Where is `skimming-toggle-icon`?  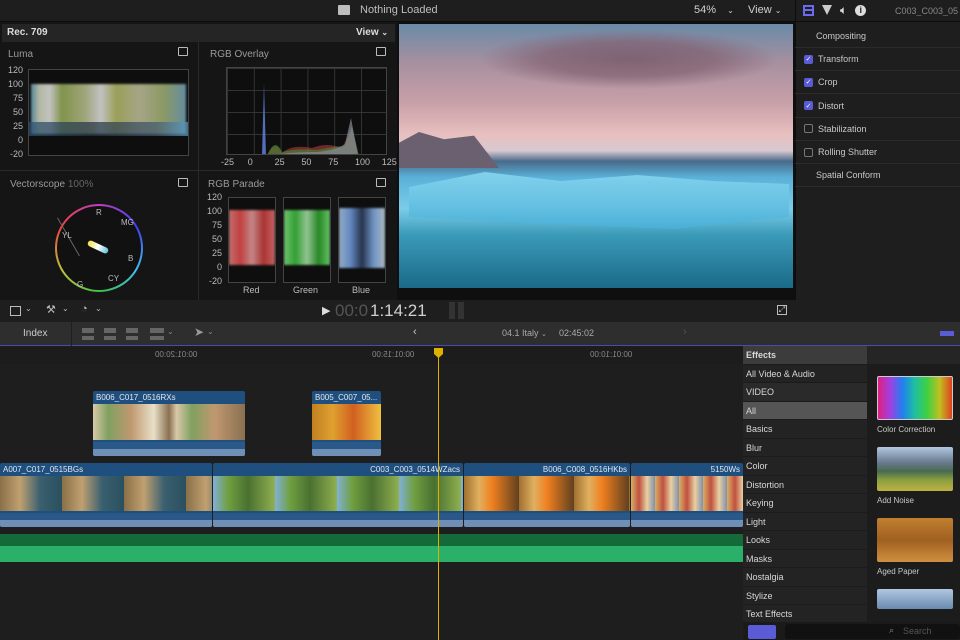
skimming-toggle-icon is located at coordinates (947, 333).